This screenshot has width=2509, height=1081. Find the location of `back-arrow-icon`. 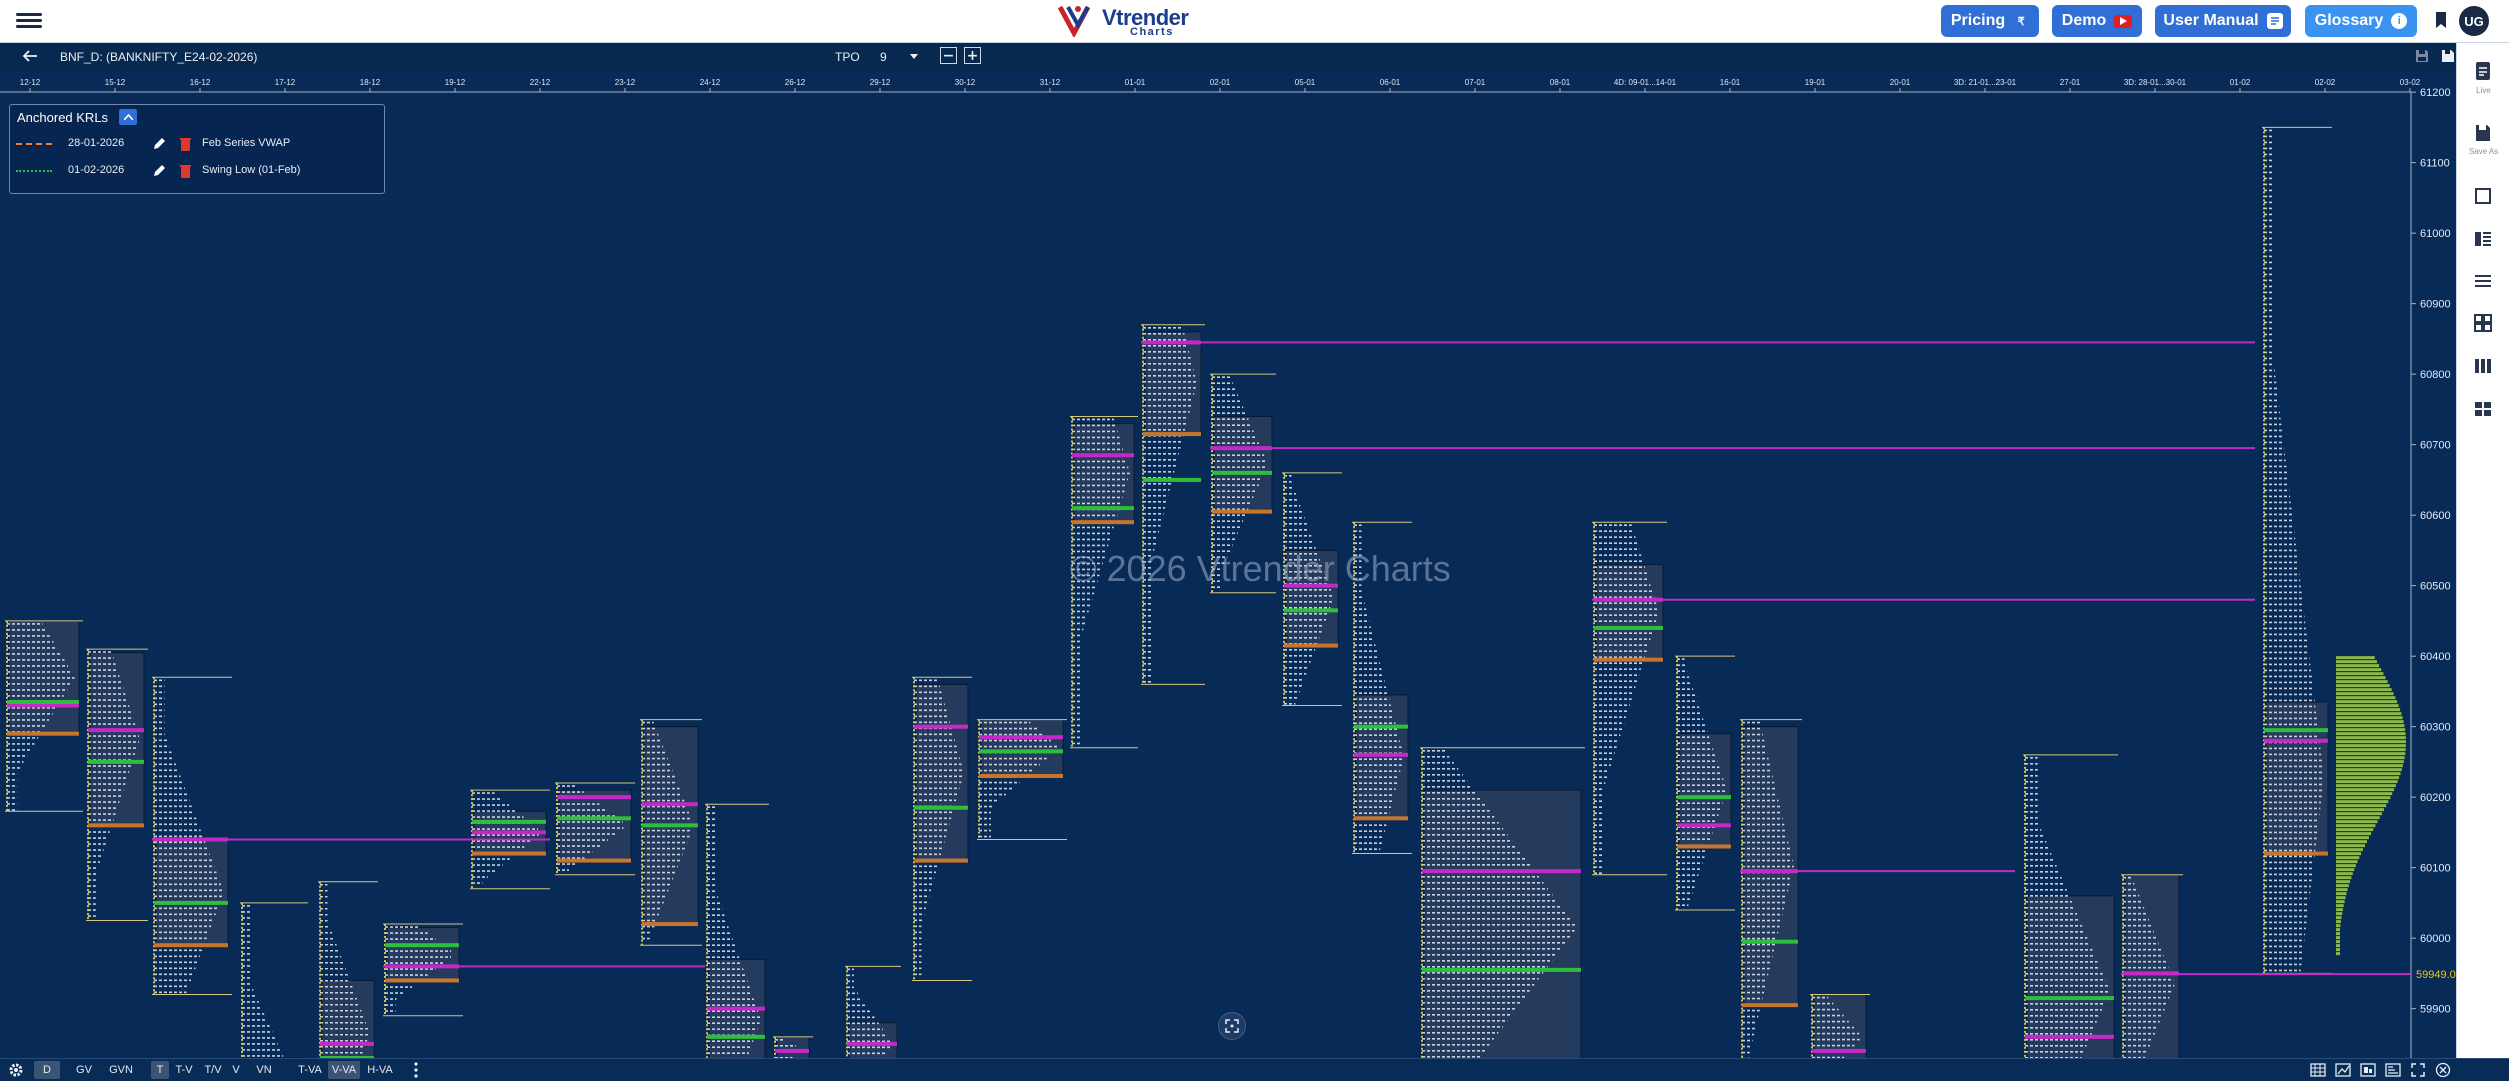

back-arrow-icon is located at coordinates (30, 56).